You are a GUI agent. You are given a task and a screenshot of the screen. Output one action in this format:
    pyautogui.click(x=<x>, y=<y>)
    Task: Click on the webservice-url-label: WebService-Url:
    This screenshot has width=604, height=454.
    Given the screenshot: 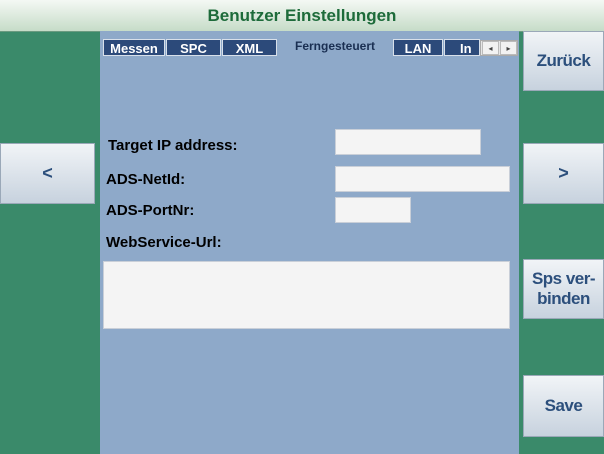 What is the action you would take?
    pyautogui.click(x=164, y=242)
    